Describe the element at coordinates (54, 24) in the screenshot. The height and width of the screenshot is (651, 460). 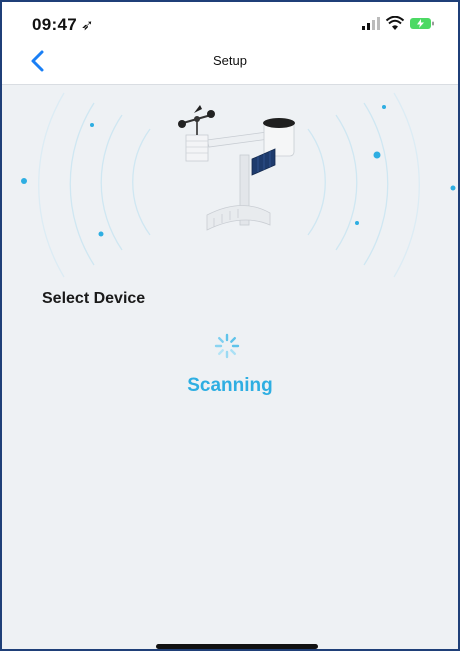
I see `status-time-label: 09:47` at that location.